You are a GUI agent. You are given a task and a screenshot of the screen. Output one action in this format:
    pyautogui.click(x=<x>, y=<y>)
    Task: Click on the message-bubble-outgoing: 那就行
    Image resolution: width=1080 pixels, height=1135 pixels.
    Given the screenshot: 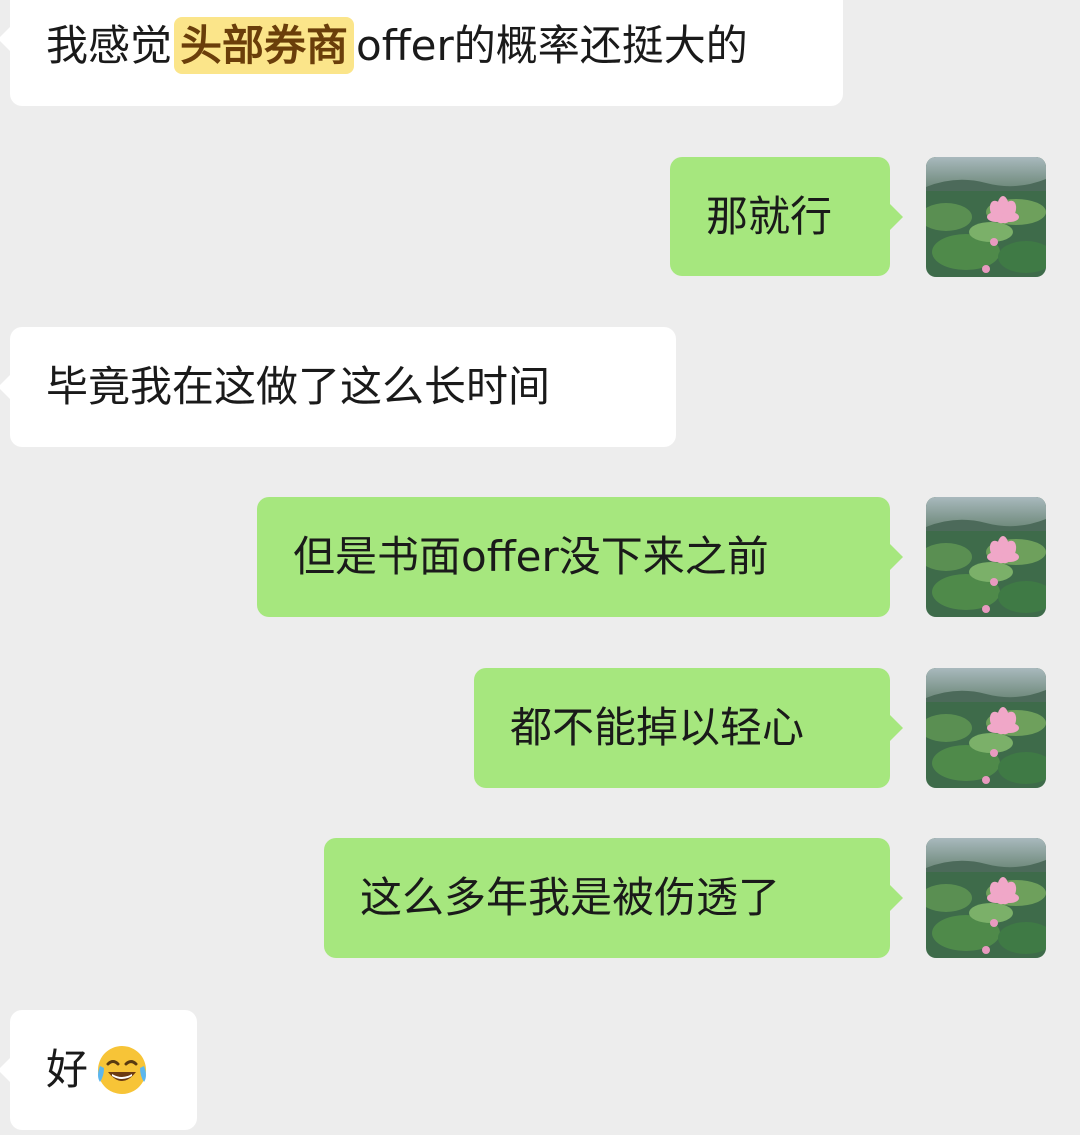 What is the action you would take?
    pyautogui.click(x=786, y=216)
    